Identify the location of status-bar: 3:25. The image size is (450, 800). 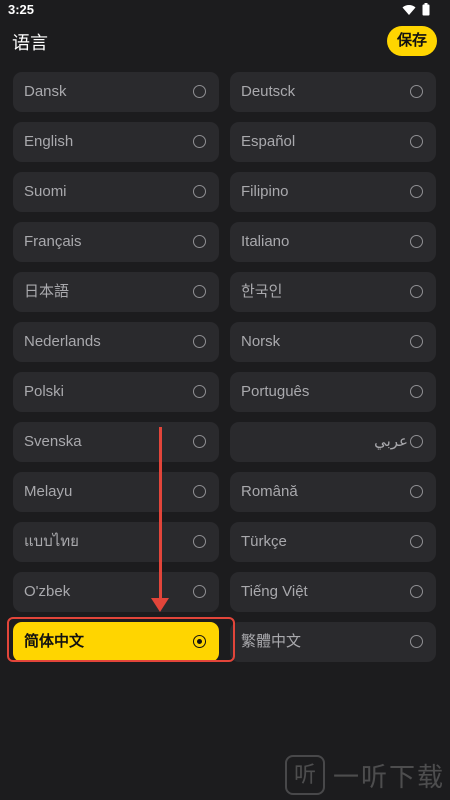
(225, 10).